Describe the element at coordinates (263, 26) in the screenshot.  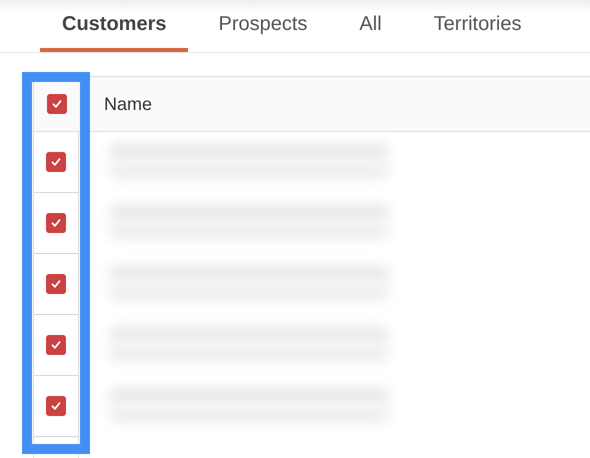
I see `tab: Prospects` at that location.